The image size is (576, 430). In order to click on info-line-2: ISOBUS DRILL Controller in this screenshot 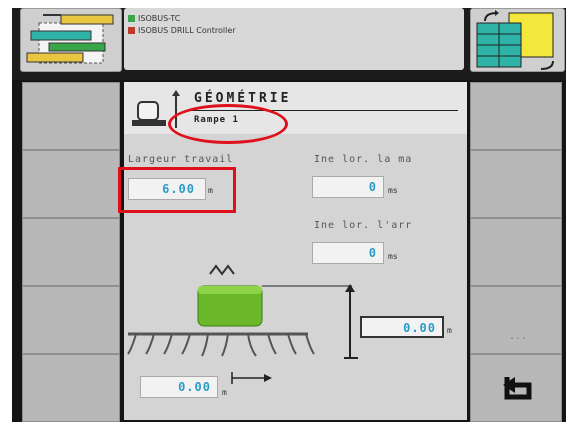, I will do `click(182, 30)`.